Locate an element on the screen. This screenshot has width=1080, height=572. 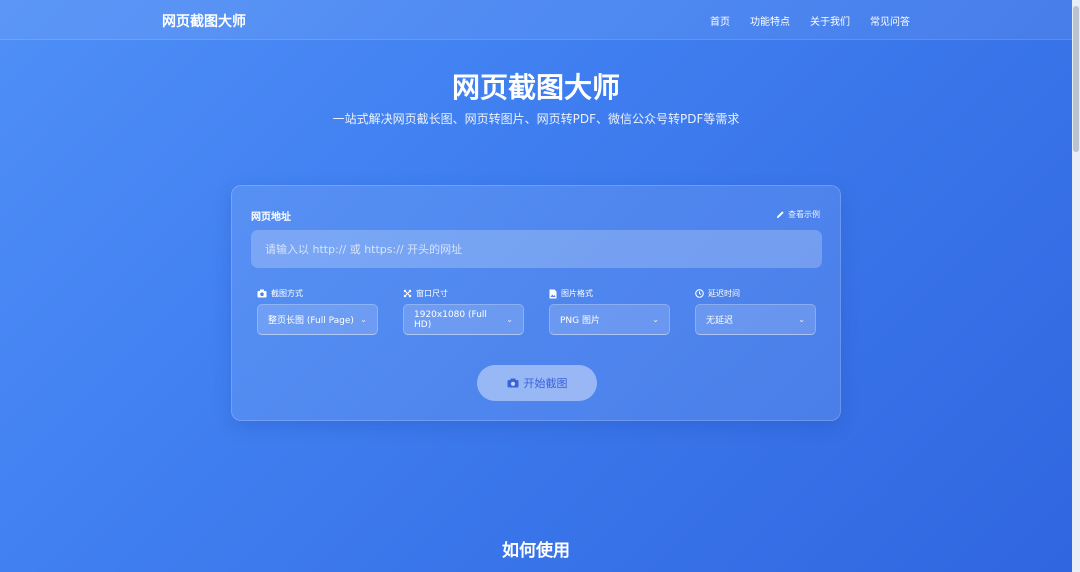
nav-item-home: 首页 is located at coordinates (720, 20).